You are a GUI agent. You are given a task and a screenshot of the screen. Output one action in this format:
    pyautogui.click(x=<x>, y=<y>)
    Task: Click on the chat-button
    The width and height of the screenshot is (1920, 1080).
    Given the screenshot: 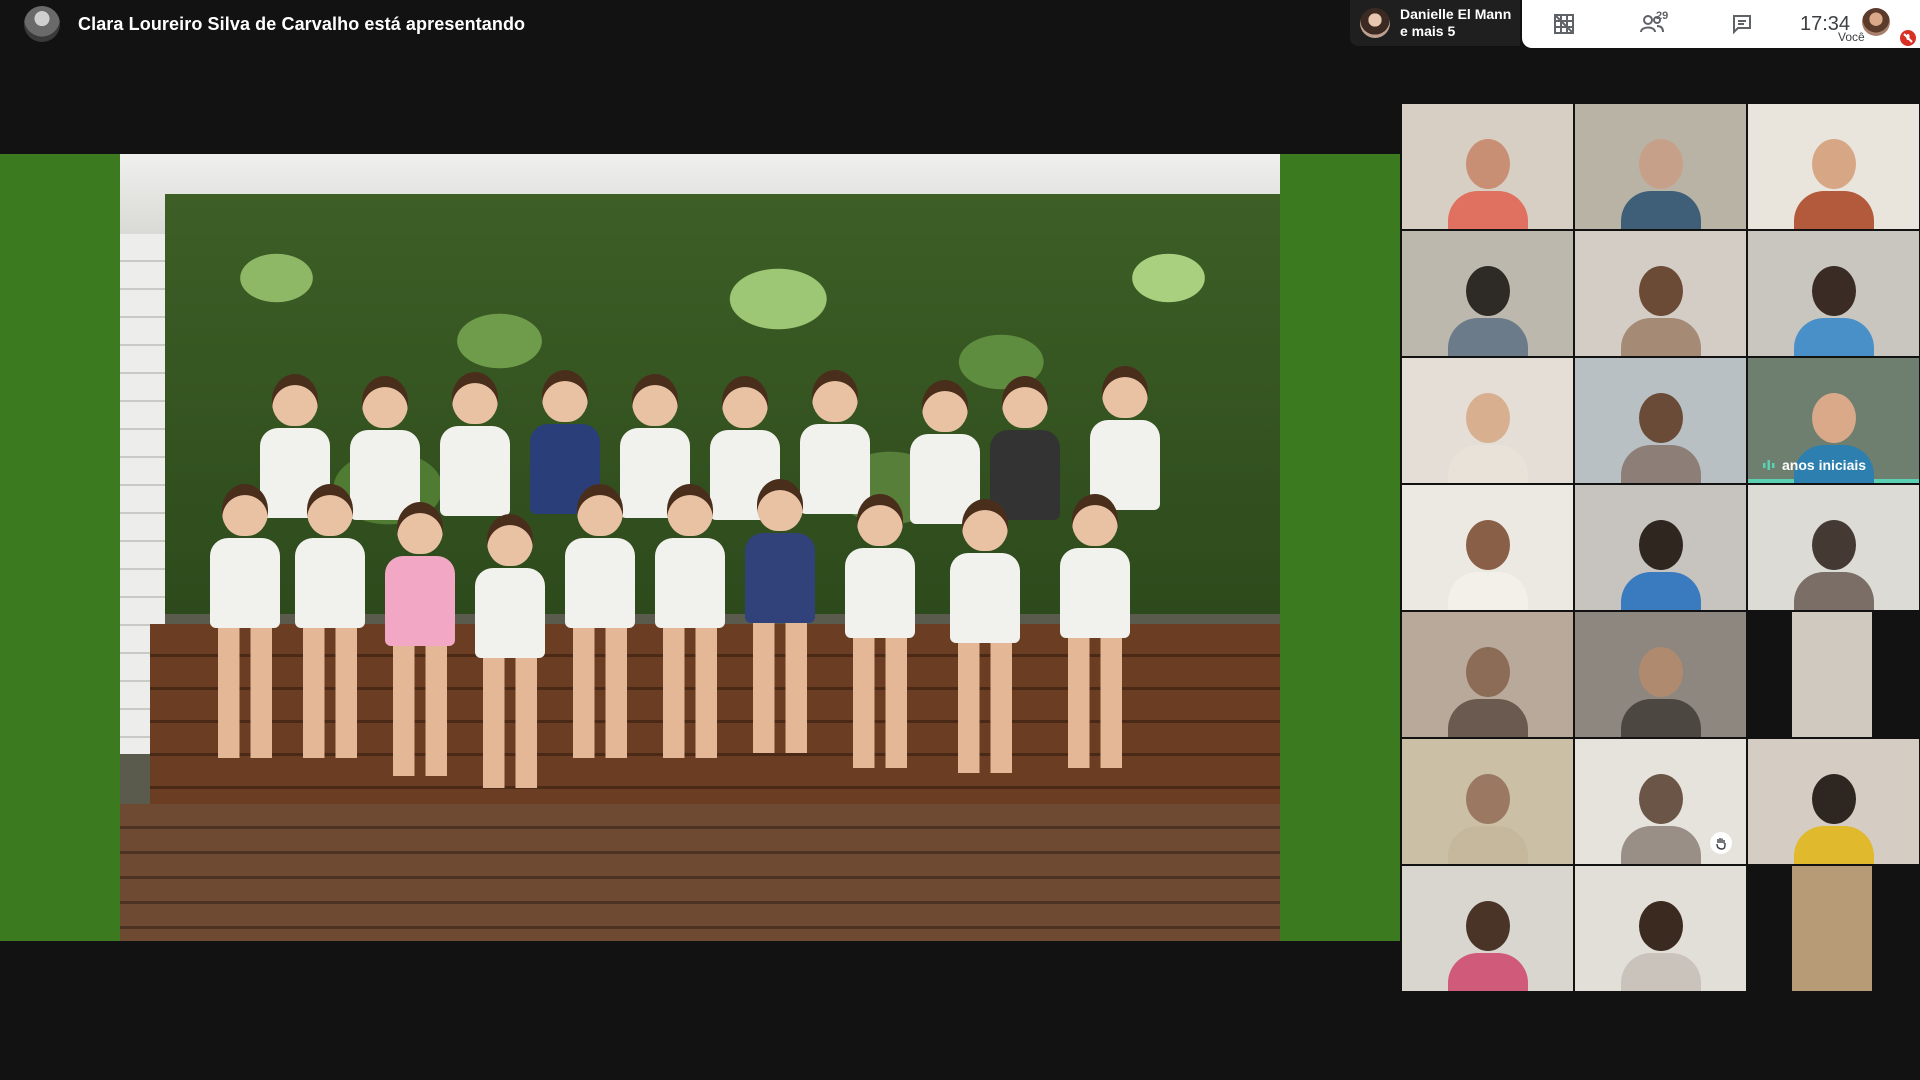 What is the action you would take?
    pyautogui.click(x=1742, y=24)
    